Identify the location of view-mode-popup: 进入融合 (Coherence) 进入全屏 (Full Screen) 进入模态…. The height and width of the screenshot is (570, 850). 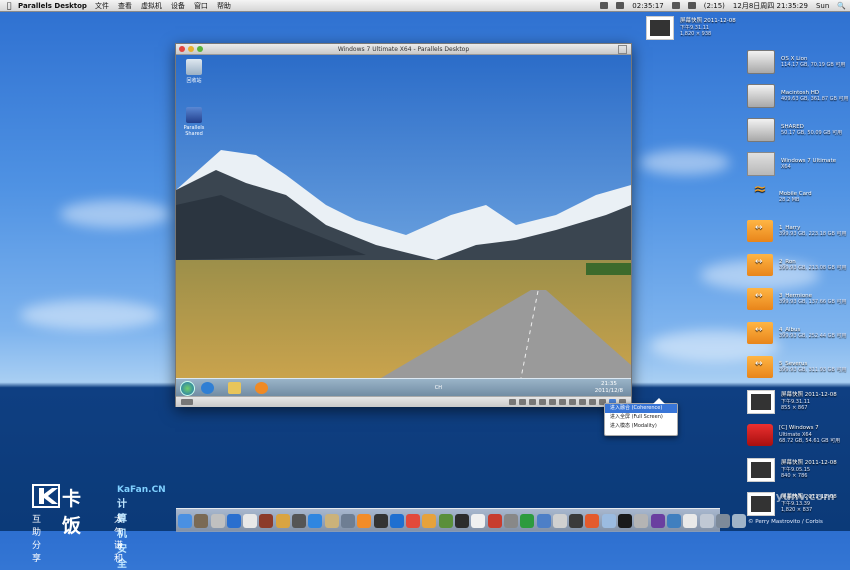
(641, 417).